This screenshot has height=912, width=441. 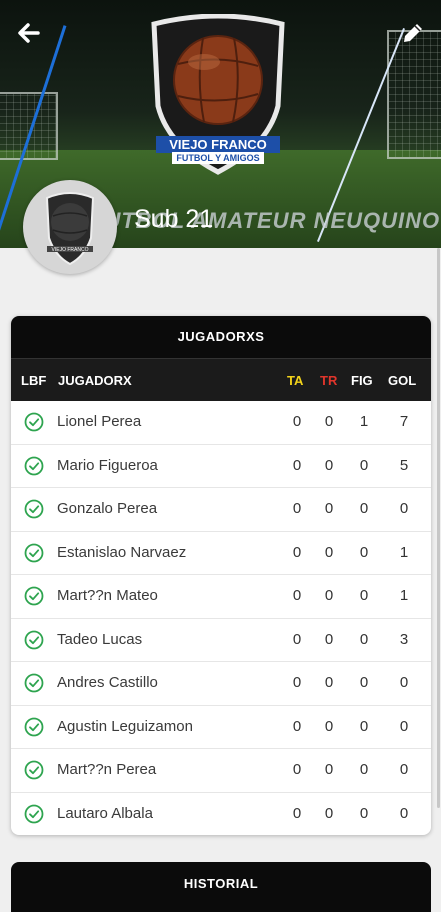 What do you see at coordinates (364, 421) in the screenshot?
I see `player-fig: 1` at bounding box center [364, 421].